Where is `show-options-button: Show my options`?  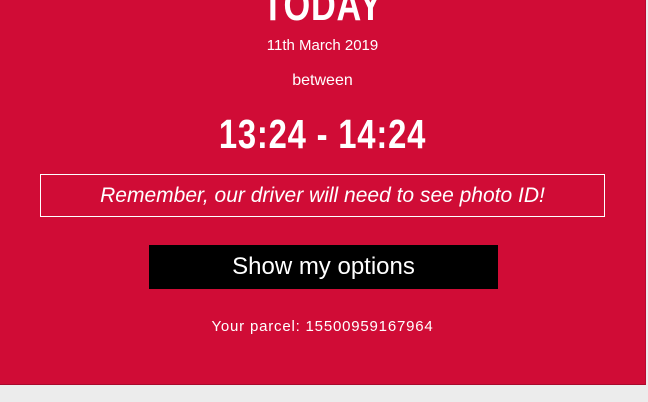
show-options-button: Show my options is located at coordinates (323, 267).